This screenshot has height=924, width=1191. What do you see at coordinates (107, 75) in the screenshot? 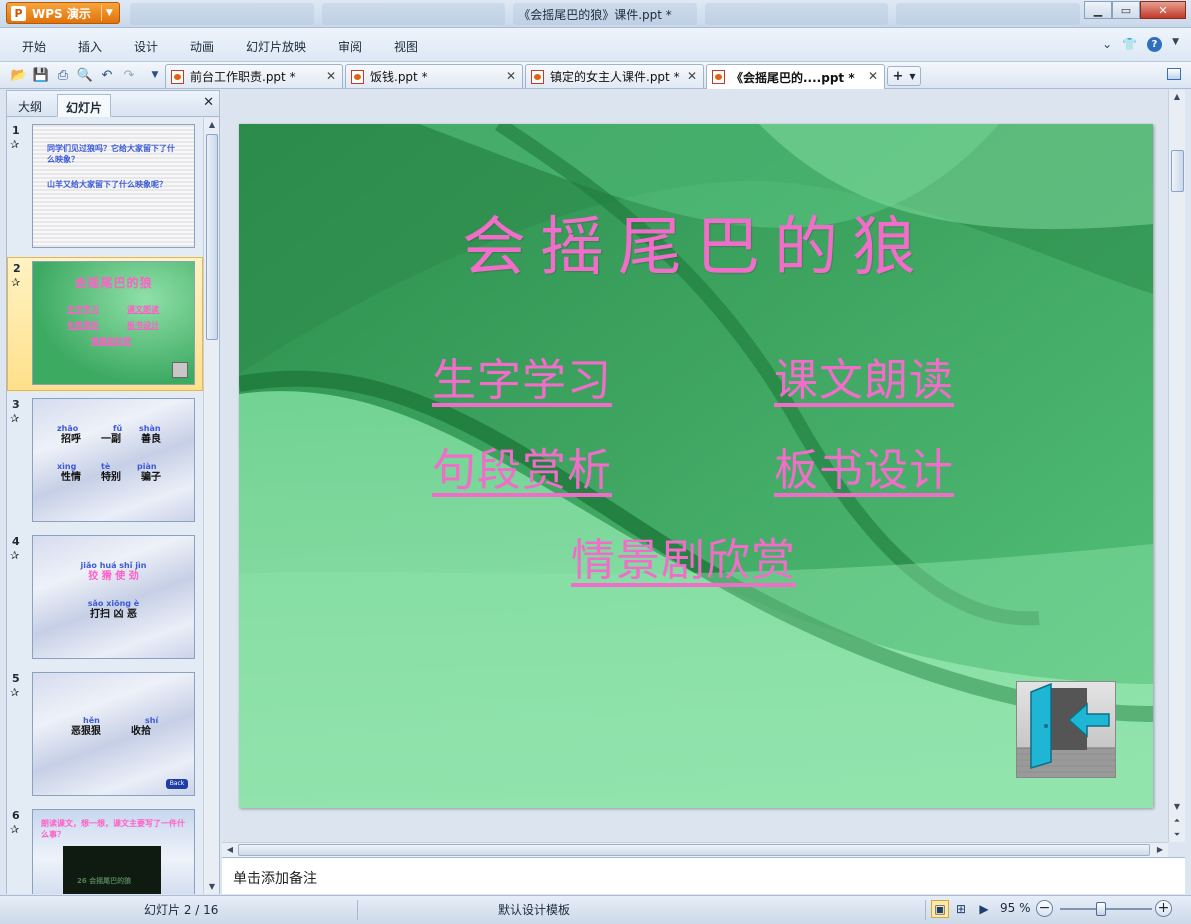
I see `undo-icon: ↶` at bounding box center [107, 75].